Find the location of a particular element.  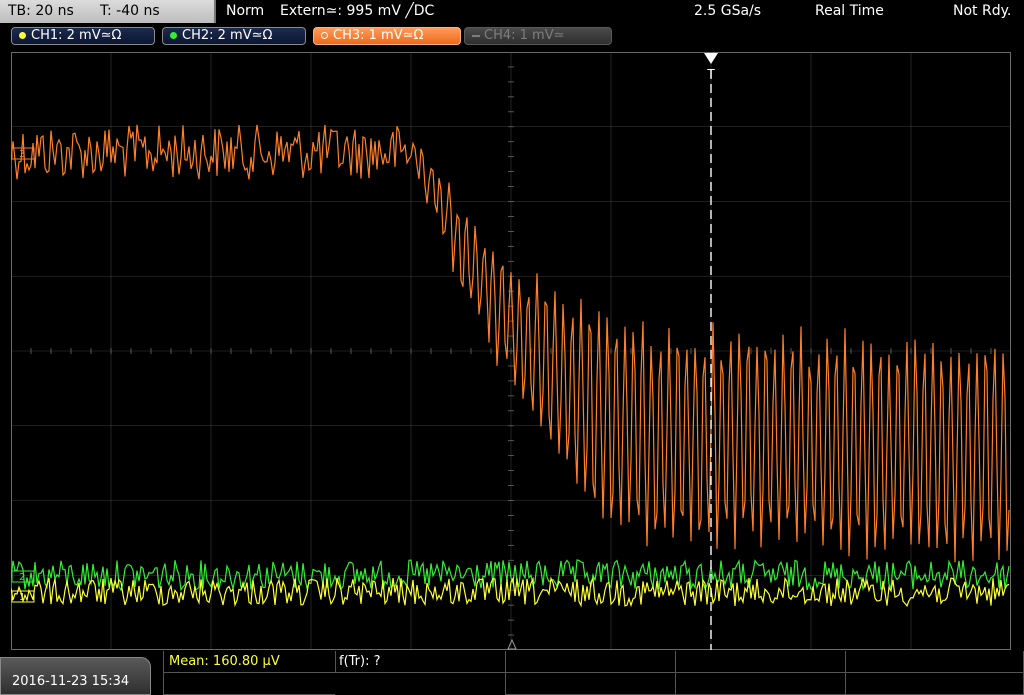

trigger-marker-label: T is located at coordinates (710, 74).